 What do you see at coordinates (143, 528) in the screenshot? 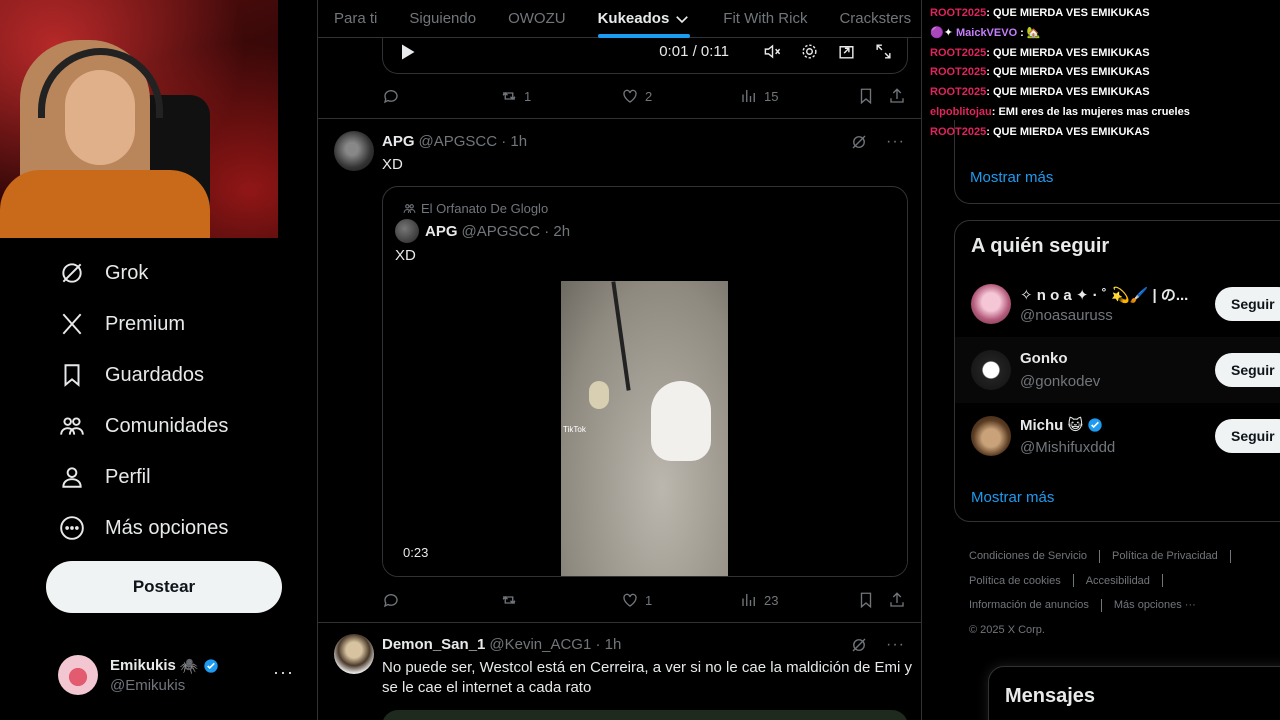
I see `nav-more-options: Más opciones` at bounding box center [143, 528].